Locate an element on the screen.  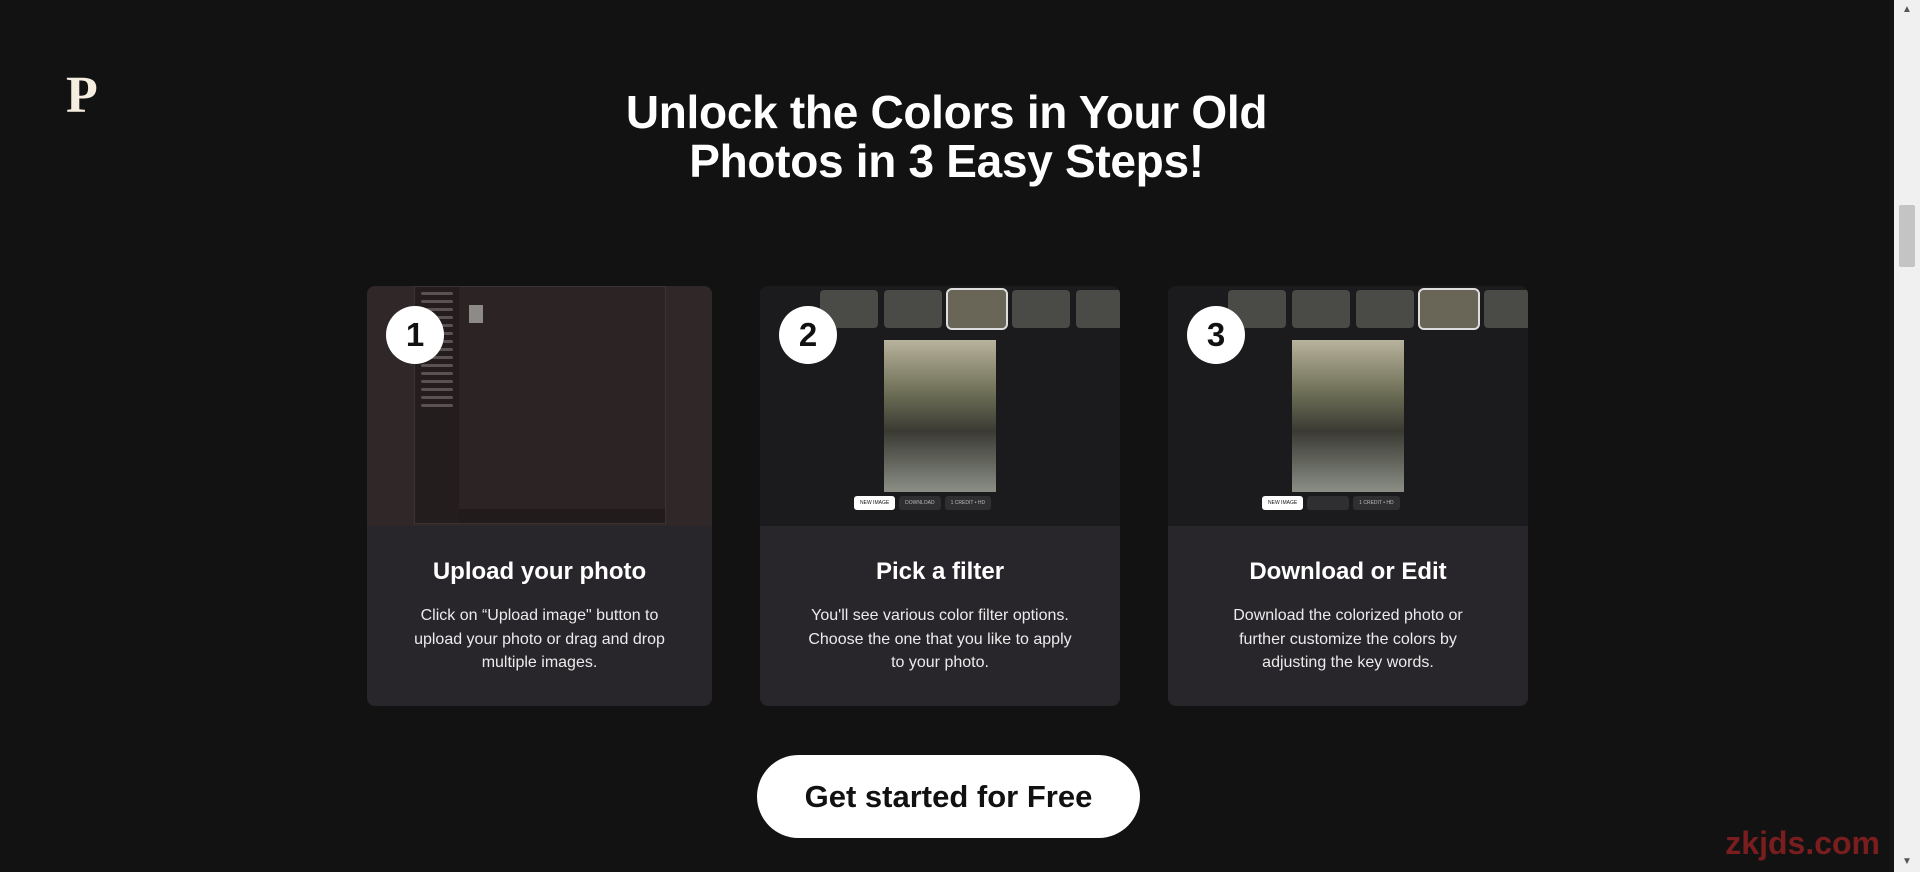
scroll-up-icon: ▲ is located at coordinates (1907, 10).